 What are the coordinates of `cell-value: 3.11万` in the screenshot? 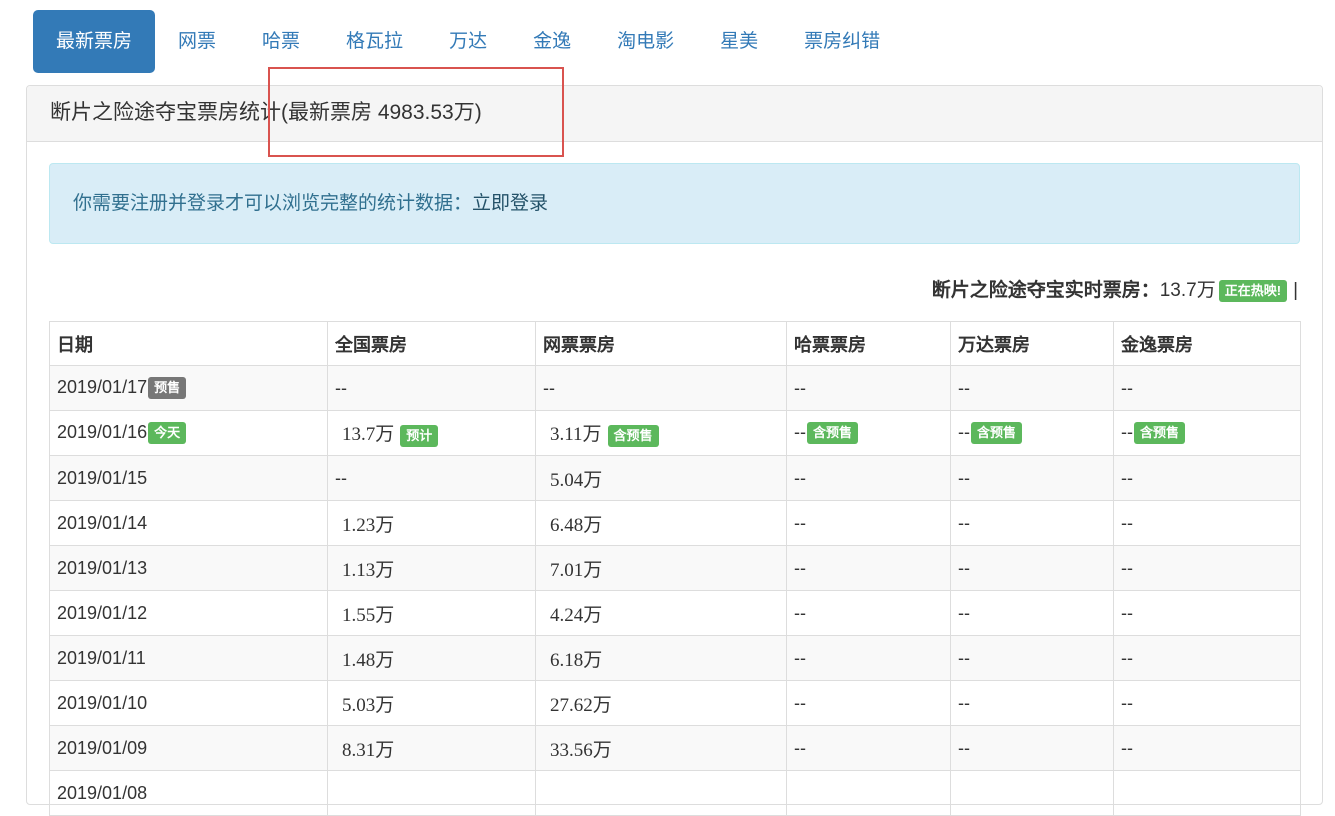 It's located at (576, 435).